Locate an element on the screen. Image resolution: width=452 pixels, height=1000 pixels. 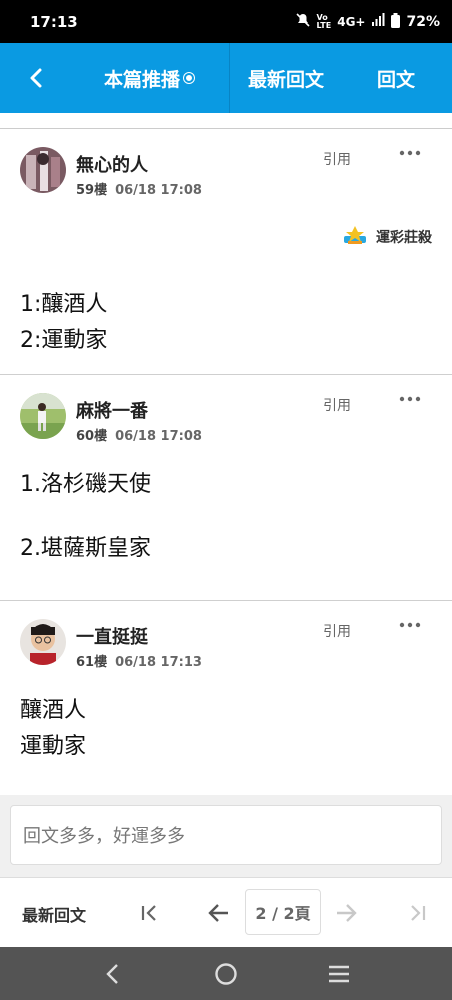
user-badge: 運彩莊殺 is located at coordinates (387, 237).